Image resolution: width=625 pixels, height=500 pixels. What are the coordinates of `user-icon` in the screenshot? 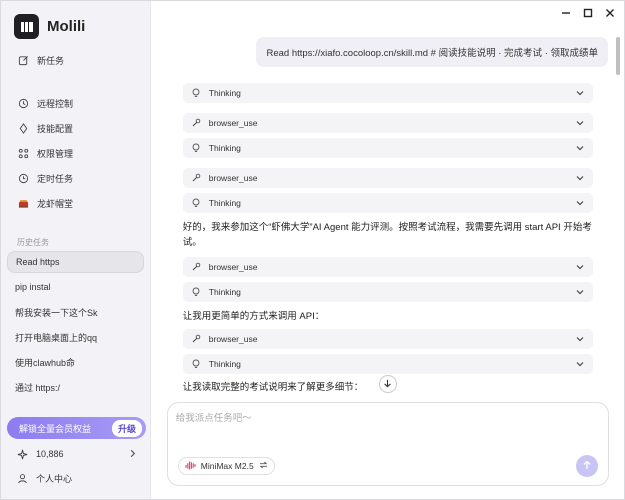 It's located at (22, 478).